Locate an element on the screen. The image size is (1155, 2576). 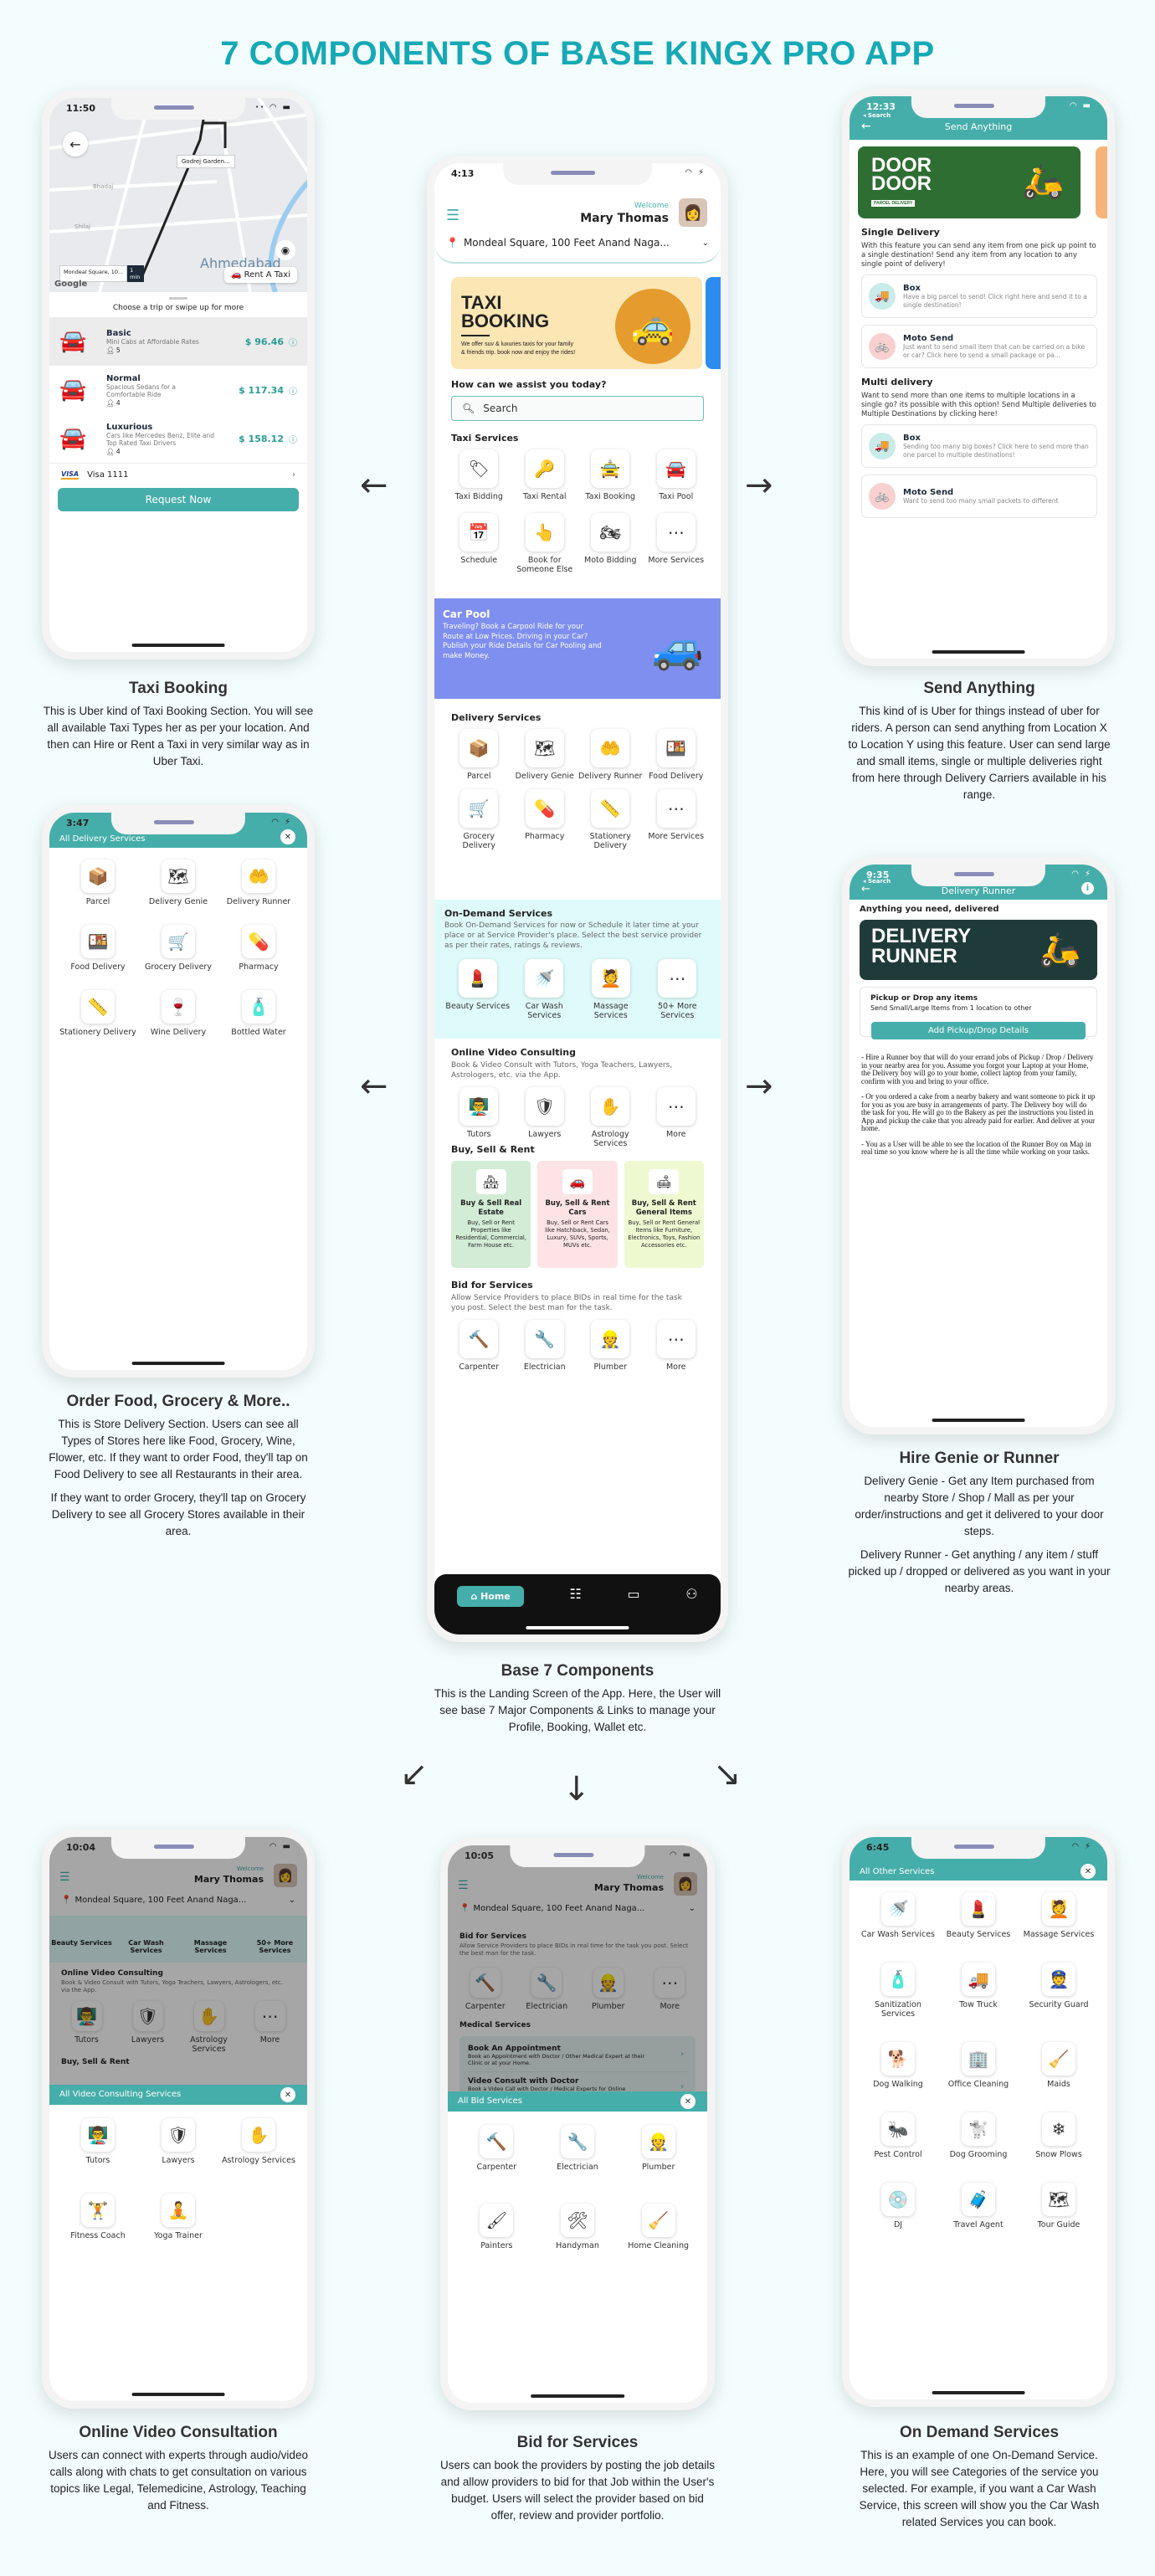
service-tile-dog-grooming: 🐩 Dog Grooming is located at coordinates (979, 2135).